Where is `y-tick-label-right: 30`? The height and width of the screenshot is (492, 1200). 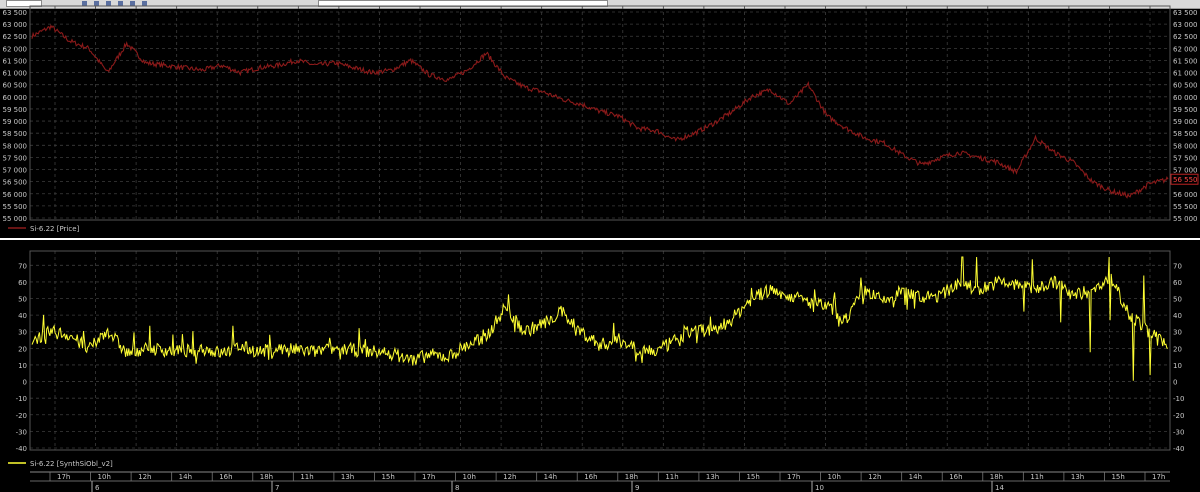
y-tick-label-right: 30 is located at coordinates (1177, 333).